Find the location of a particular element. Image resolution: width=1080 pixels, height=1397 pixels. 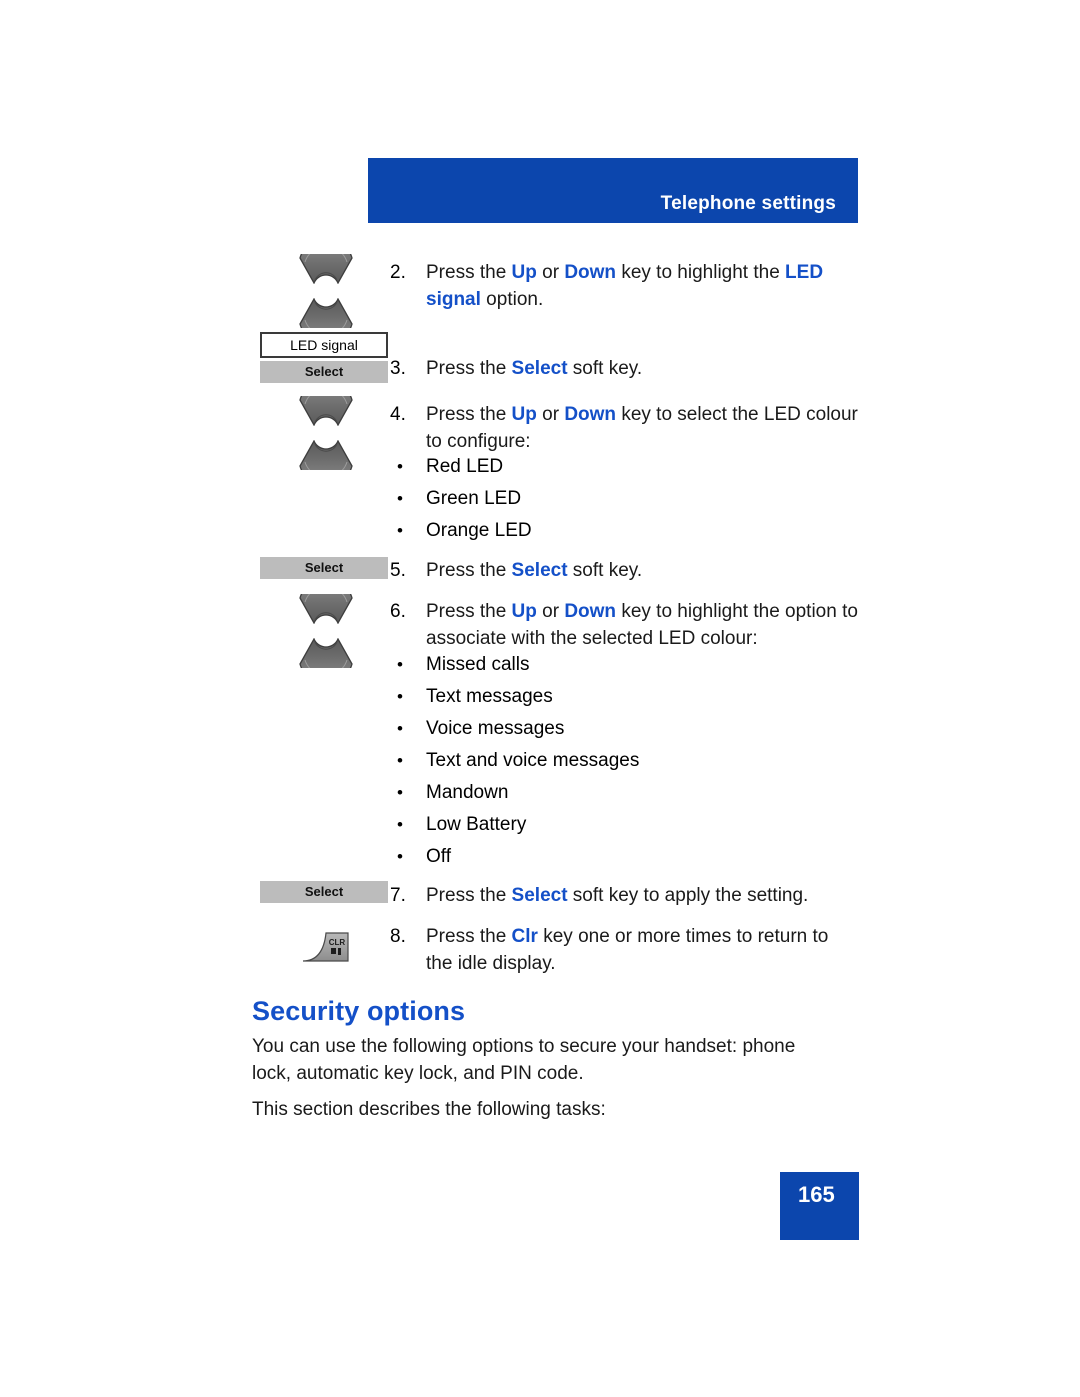

list-item: • Red LED is located at coordinates (625, 466).